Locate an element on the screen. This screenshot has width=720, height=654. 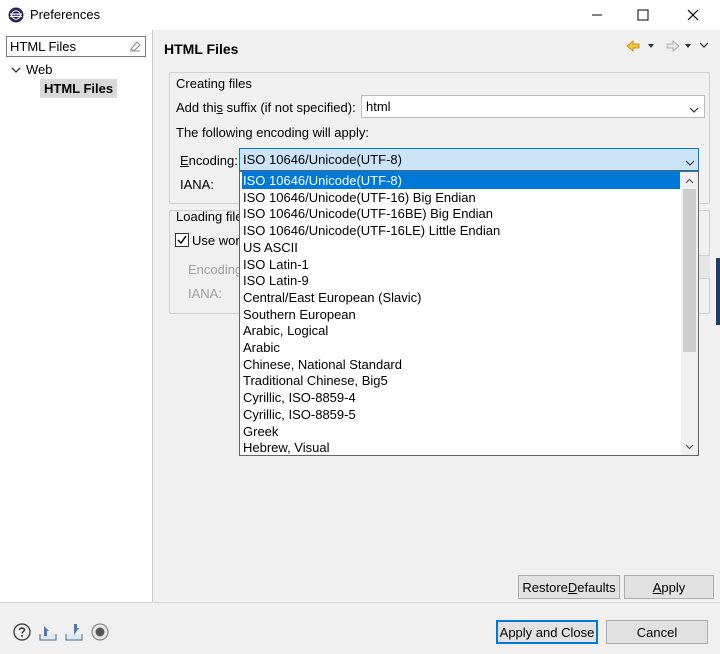
back-dropdown-icon is located at coordinates (651, 46).